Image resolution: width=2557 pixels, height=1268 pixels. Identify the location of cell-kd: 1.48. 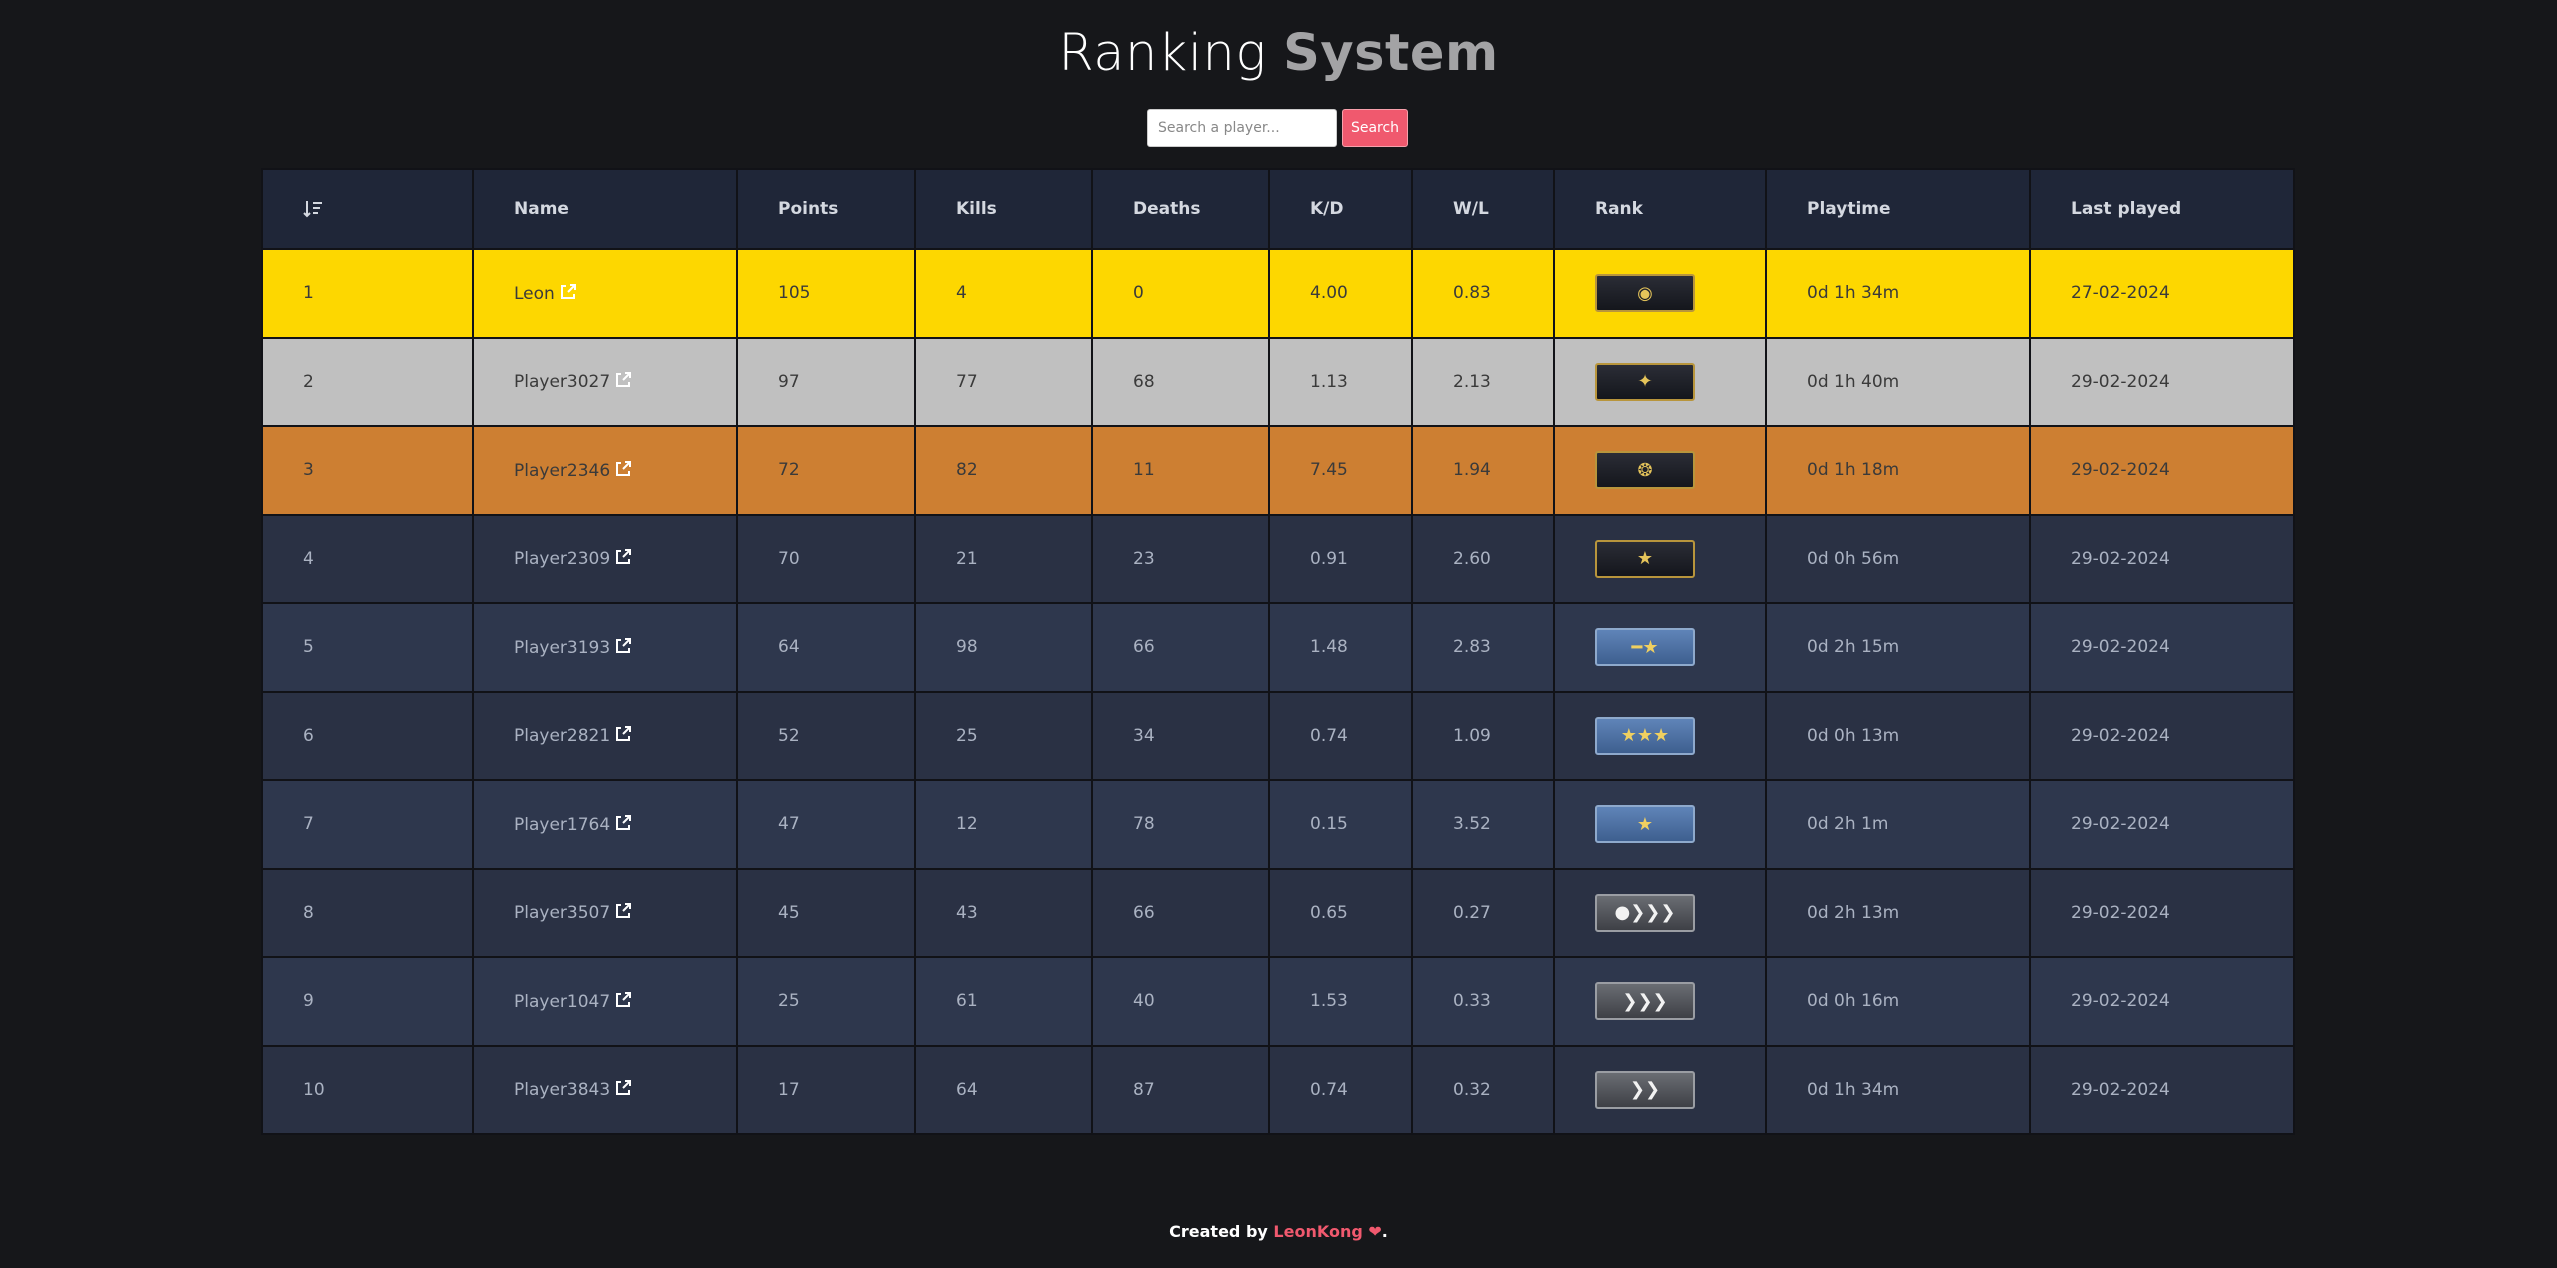
(1340, 647).